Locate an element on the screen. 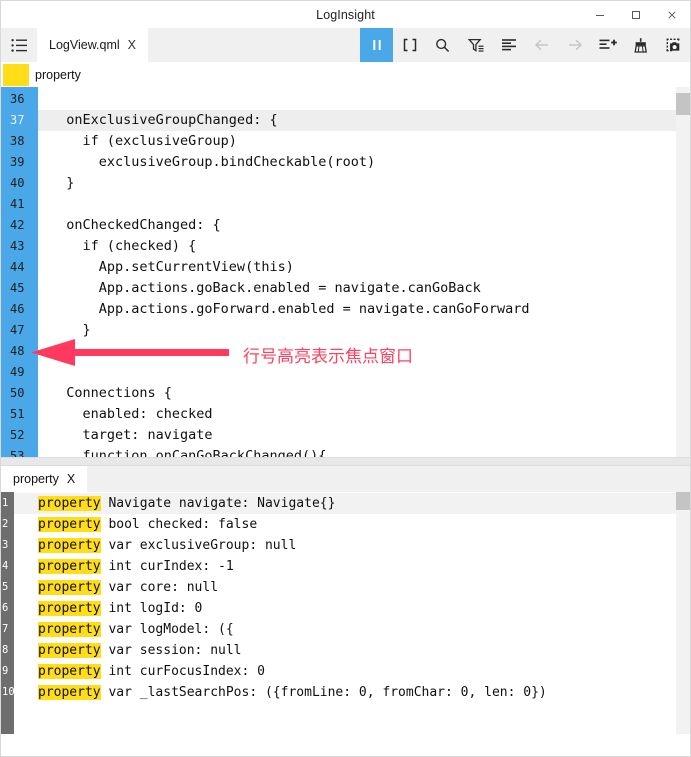 This screenshot has width=691, height=757. result-line-text: int logId: 0 is located at coordinates (151, 608).